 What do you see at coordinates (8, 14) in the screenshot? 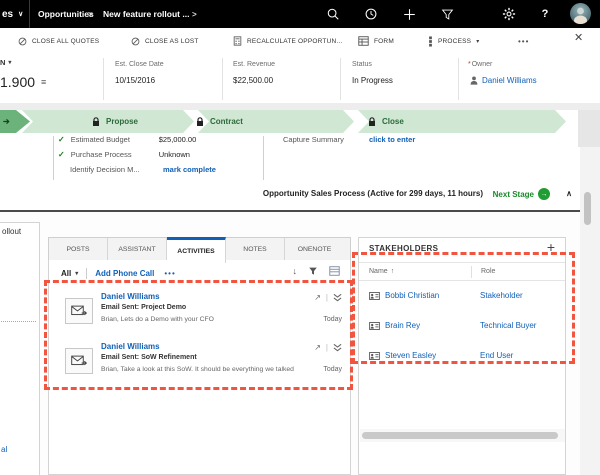
I see `app-label: es` at bounding box center [8, 14].